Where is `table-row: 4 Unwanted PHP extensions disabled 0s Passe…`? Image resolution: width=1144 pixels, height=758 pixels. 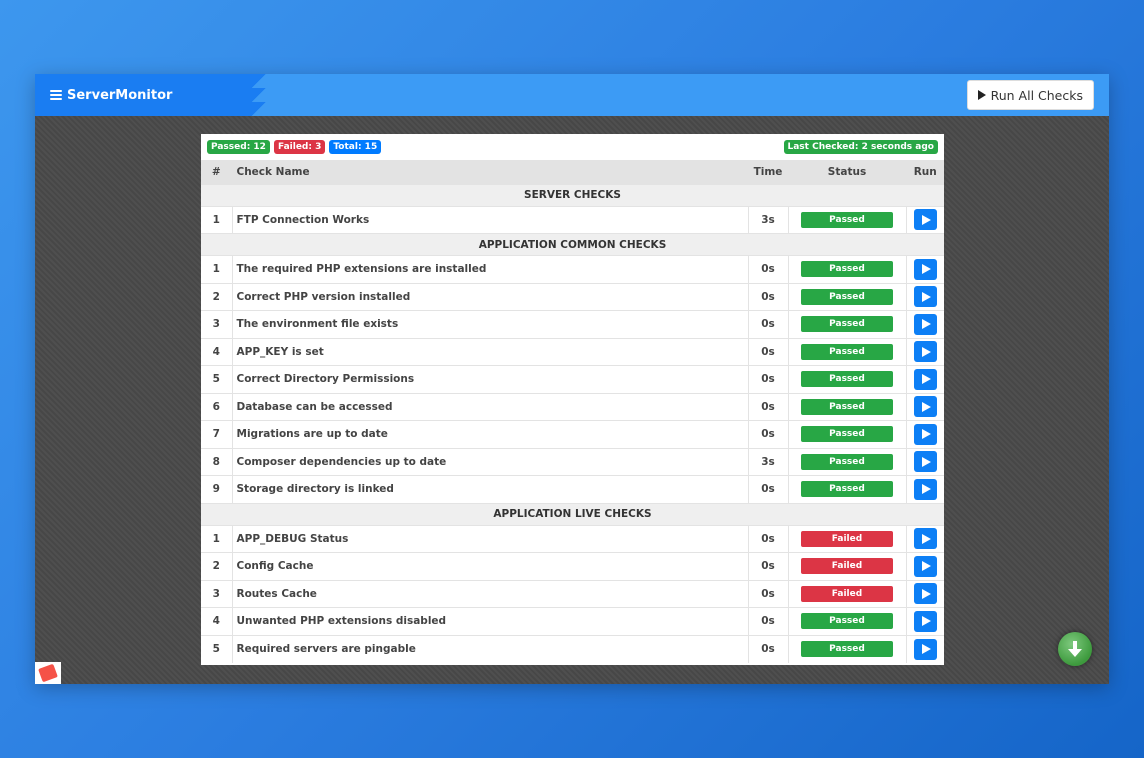
table-row: 4 Unwanted PHP extensions disabled 0s Passe… is located at coordinates (572, 621).